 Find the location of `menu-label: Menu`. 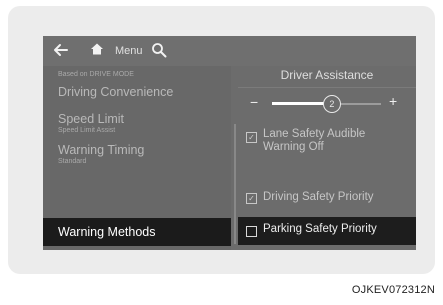

menu-label: Menu is located at coordinates (129, 51).